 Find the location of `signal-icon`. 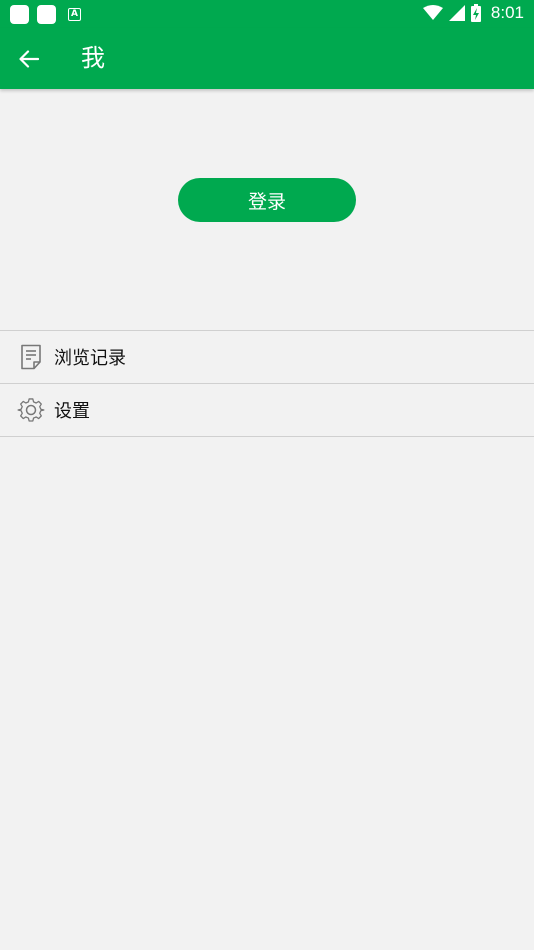

signal-icon is located at coordinates (456, 13).